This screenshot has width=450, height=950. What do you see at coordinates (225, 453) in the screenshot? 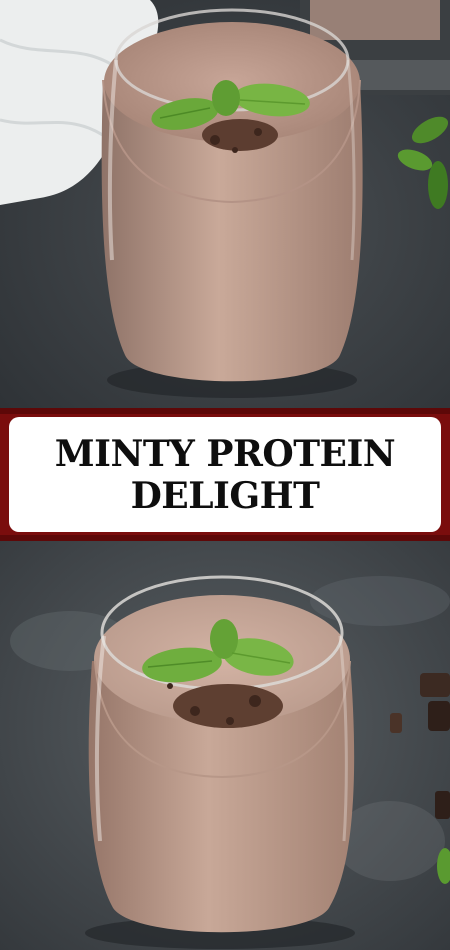
I see `recipe-title-line-1: MINTY PROTEIN` at bounding box center [225, 453].